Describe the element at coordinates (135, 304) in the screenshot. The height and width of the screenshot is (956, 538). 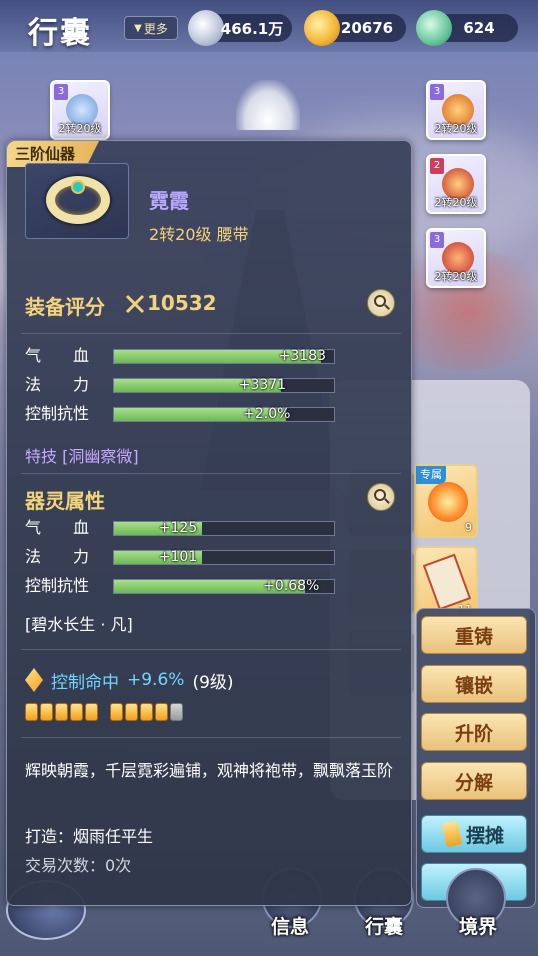
I see `crossed-swords-icon` at that location.